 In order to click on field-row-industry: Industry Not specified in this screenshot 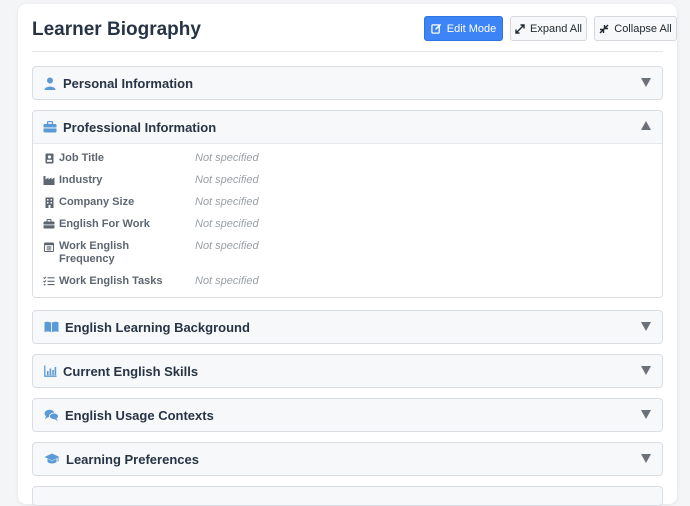, I will do `click(347, 185)`.